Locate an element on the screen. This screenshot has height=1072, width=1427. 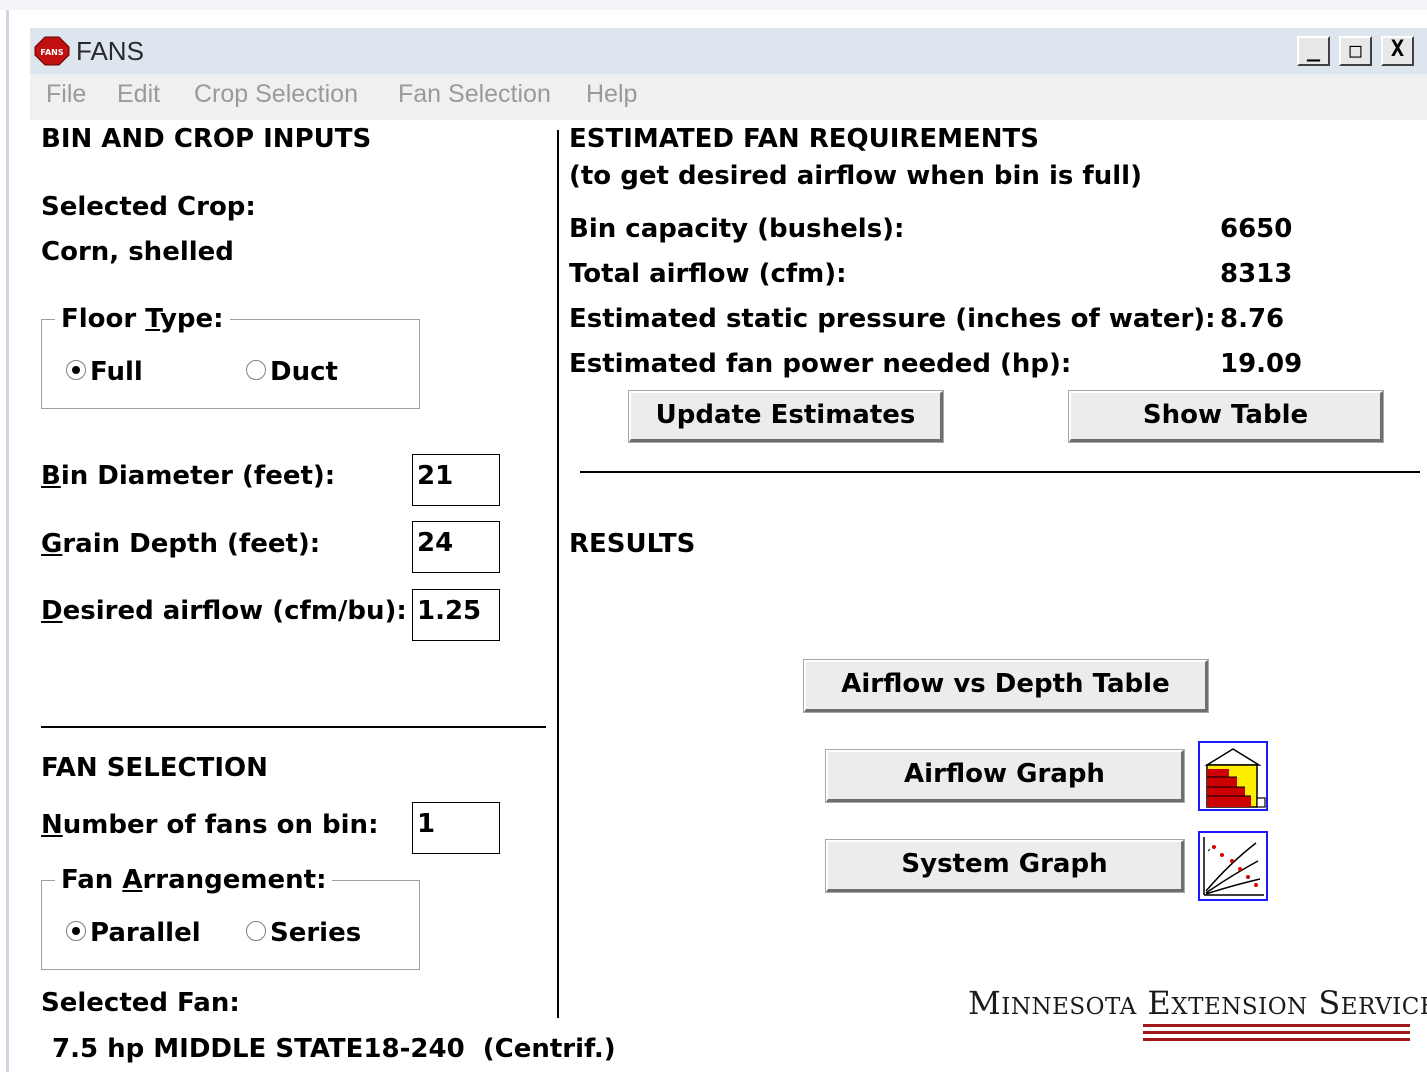
selected-crop-label: Selected Crop: is located at coordinates (148, 207).